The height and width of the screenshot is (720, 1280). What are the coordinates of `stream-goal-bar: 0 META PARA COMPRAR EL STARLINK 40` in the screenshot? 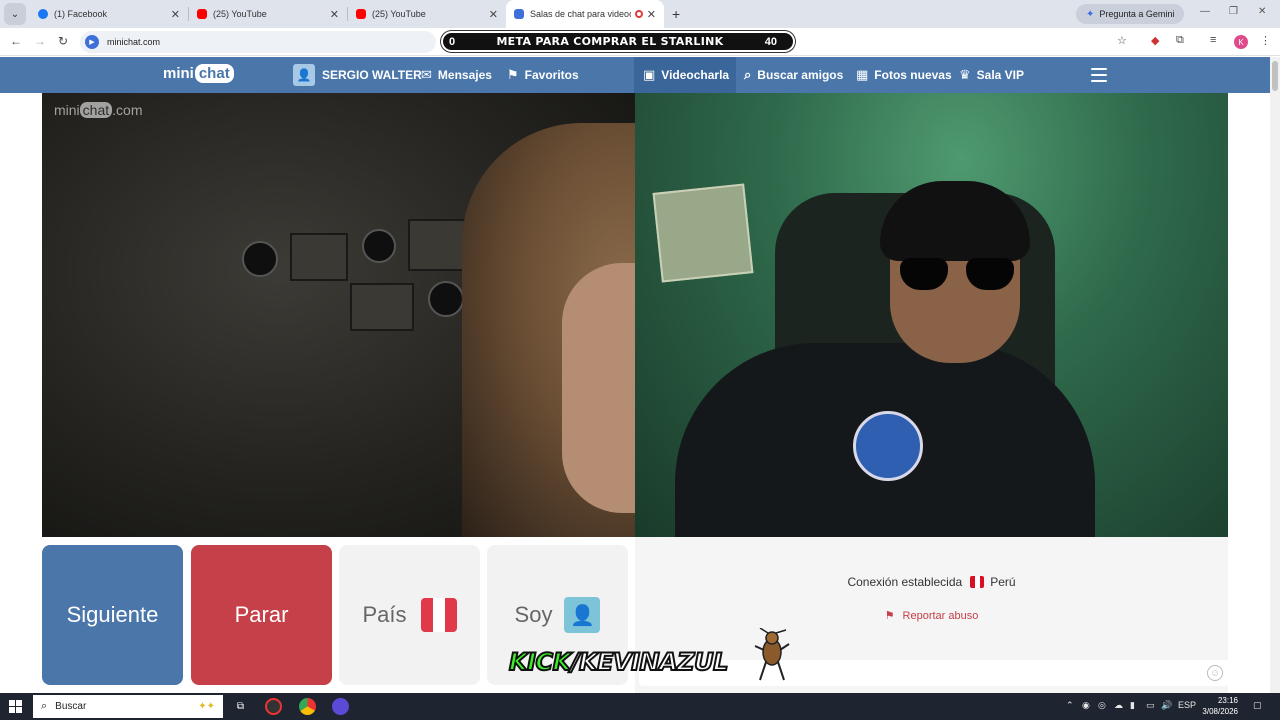 It's located at (618, 41).